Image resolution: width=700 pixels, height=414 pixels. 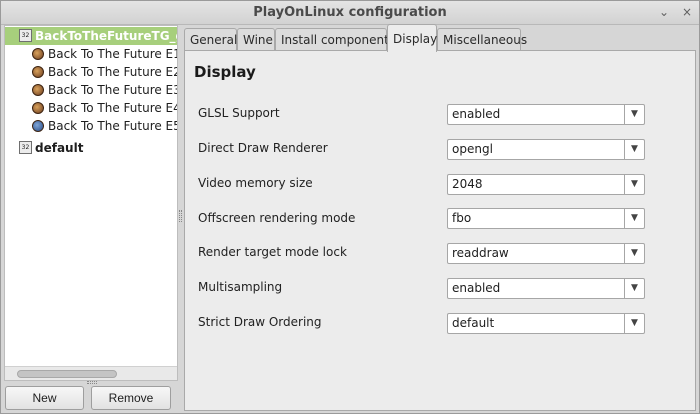 I want to click on tab-wine: Wine, so click(x=256, y=39).